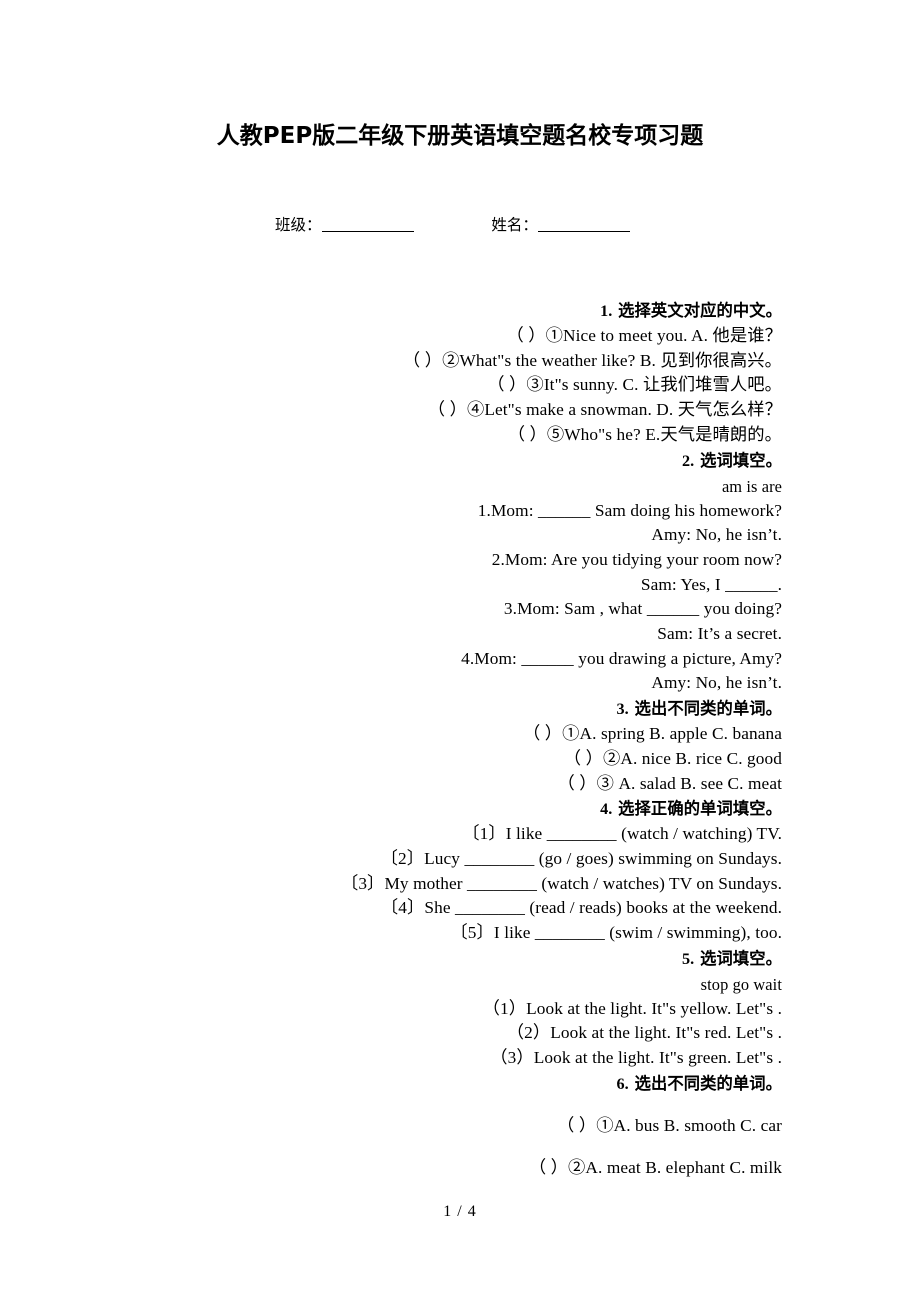 Image resolution: width=920 pixels, height=1302 pixels. I want to click on question-item: Sam: It’s a secret., so click(451, 634).